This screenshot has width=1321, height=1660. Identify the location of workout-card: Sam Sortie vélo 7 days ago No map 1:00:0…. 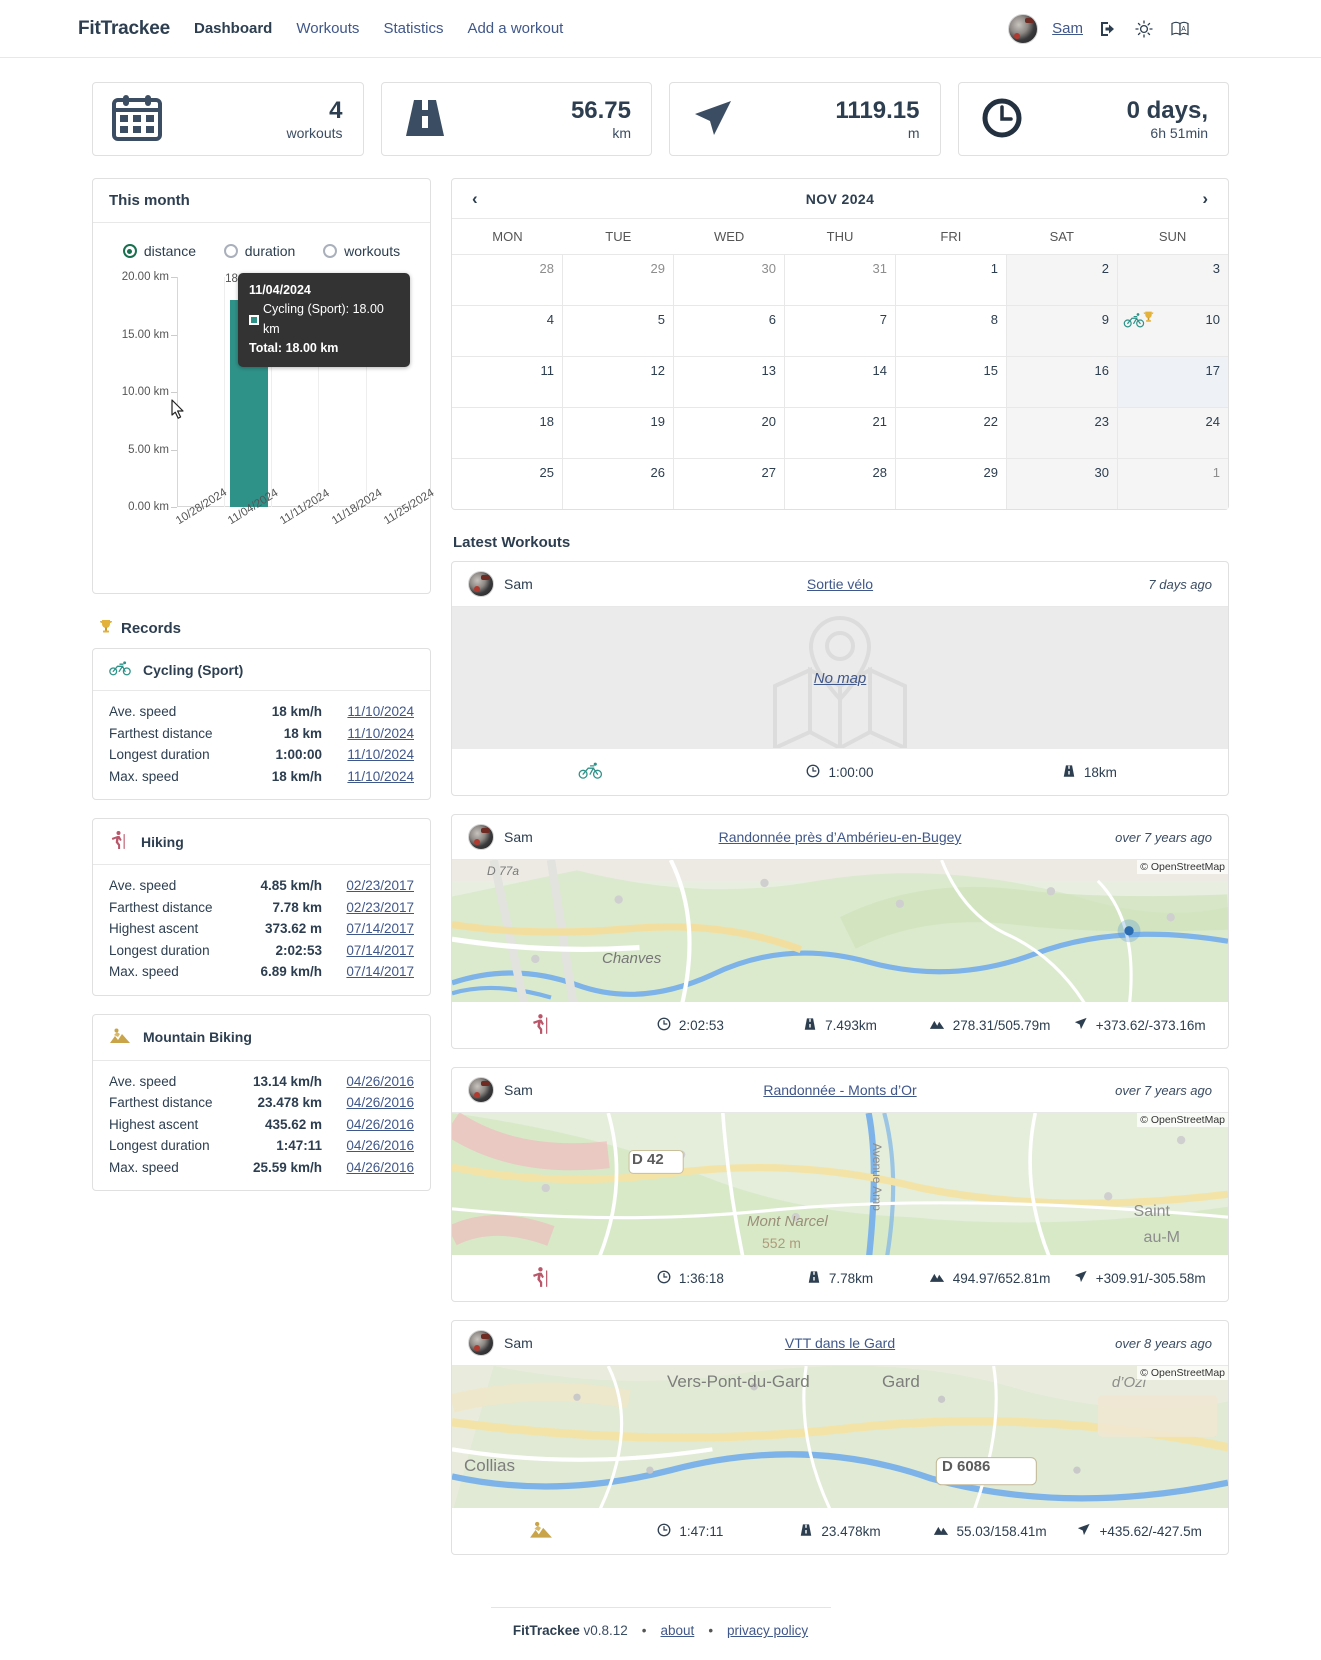
(840, 678).